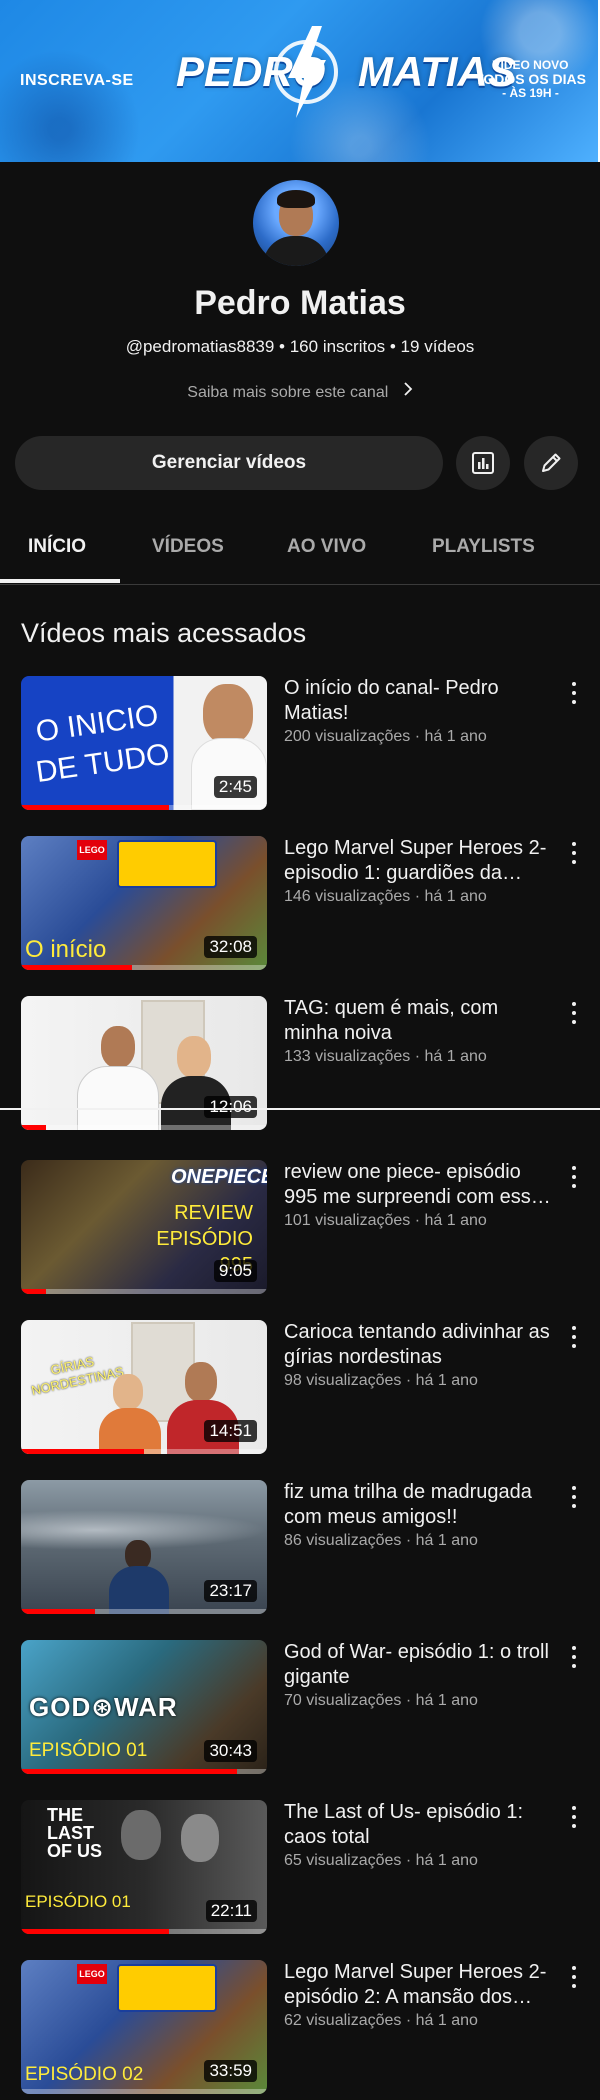  What do you see at coordinates (306, 72) in the screenshot?
I see `lightning-bolt-icon` at bounding box center [306, 72].